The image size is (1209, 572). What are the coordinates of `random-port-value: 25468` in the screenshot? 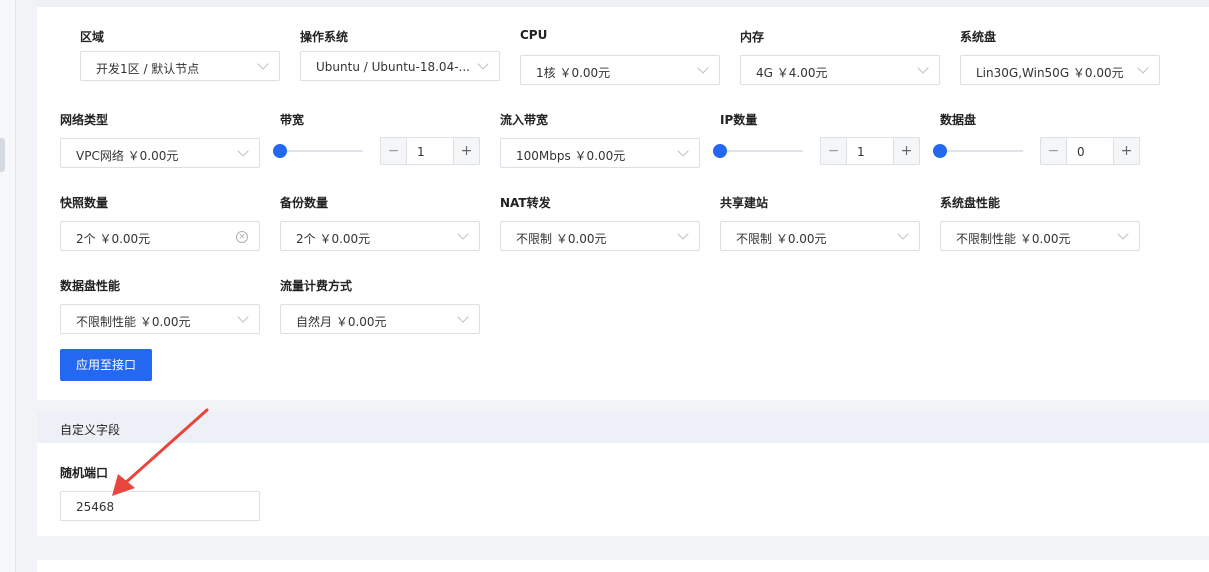 It's located at (95, 507).